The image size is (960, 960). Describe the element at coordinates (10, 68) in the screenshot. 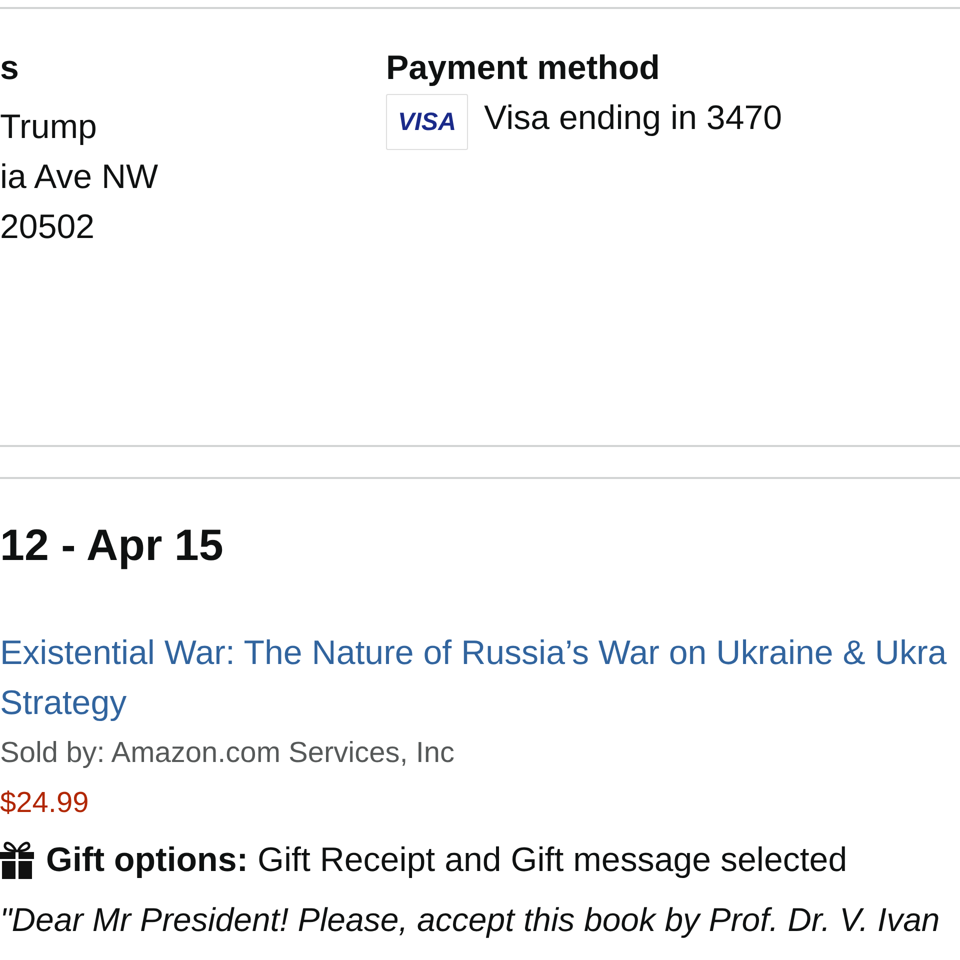

I see `section-heading: s` at that location.